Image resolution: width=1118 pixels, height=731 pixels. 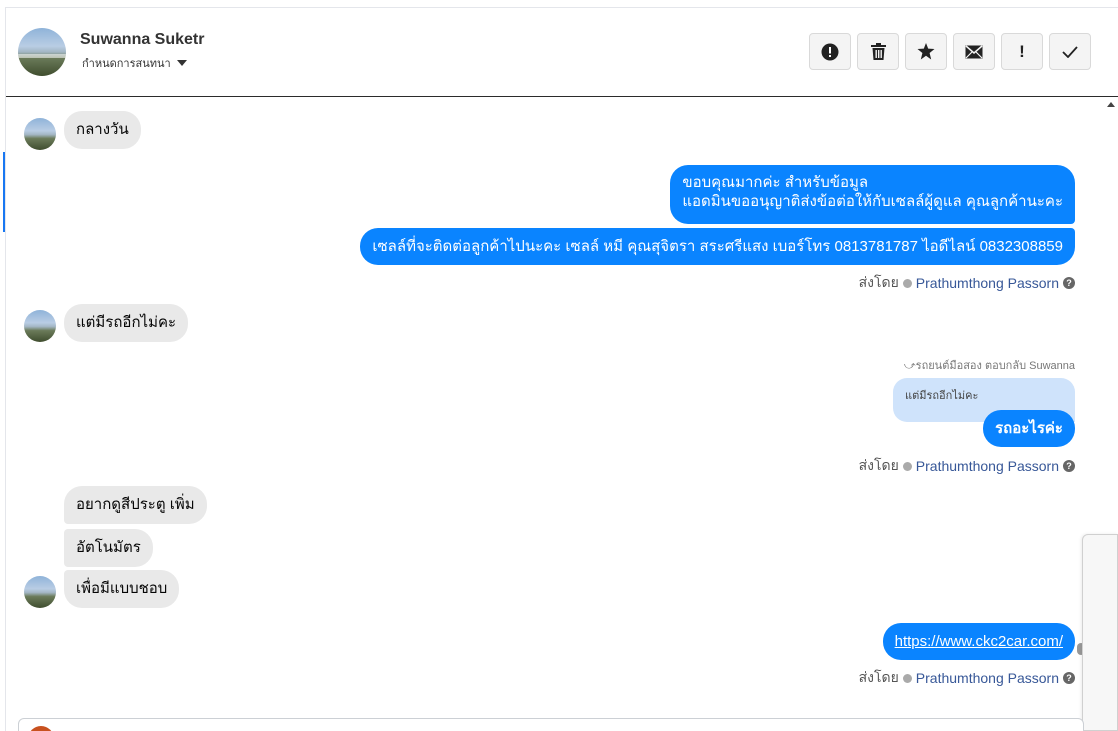 I want to click on chevron-down-icon, so click(x=181, y=63).